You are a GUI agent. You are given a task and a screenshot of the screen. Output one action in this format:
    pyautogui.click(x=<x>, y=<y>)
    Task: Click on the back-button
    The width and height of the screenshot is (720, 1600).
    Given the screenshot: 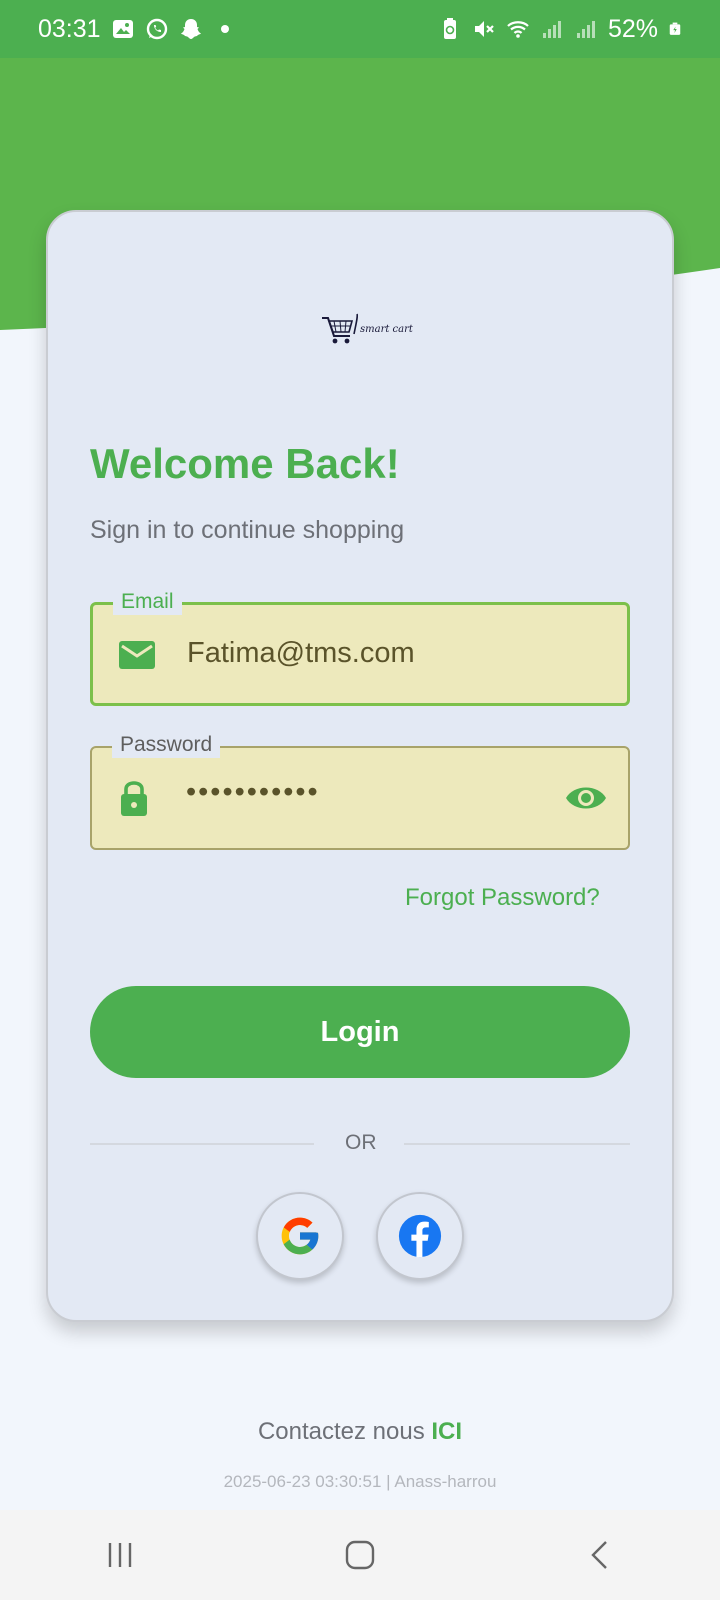 What is the action you would take?
    pyautogui.click(x=600, y=1555)
    